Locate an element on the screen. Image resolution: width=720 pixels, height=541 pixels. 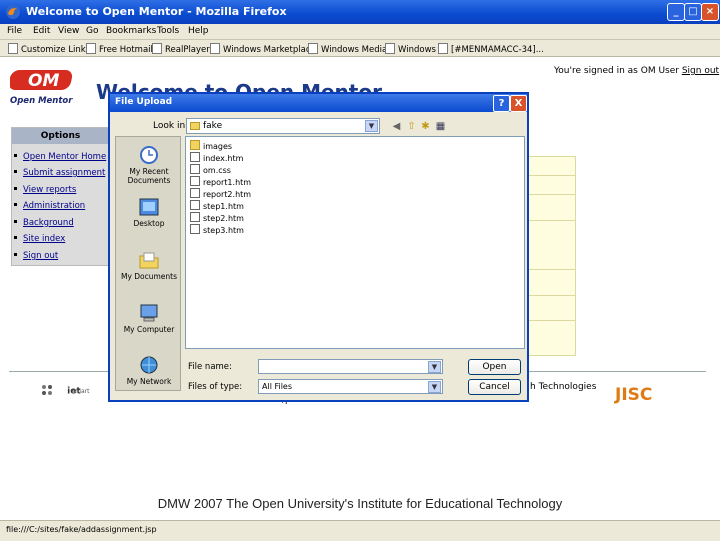
iet-logo-dots is located at coordinates (47, 390).